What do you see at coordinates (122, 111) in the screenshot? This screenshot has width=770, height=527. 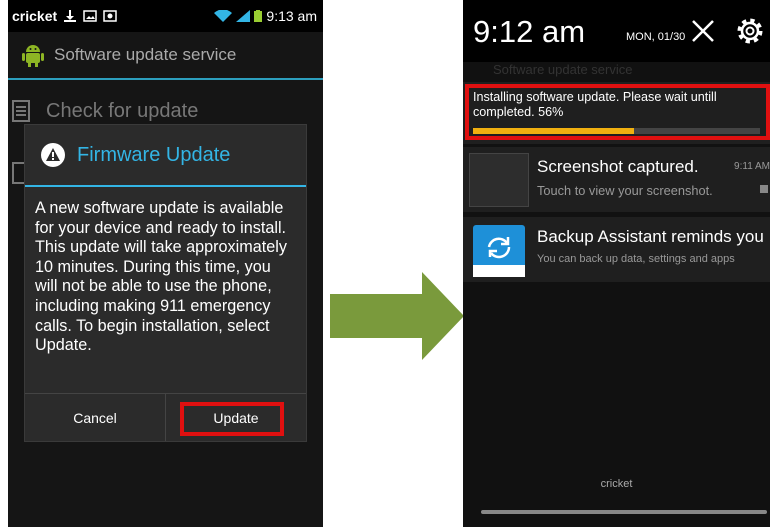 I see `check-for-update-label: Check for update` at bounding box center [122, 111].